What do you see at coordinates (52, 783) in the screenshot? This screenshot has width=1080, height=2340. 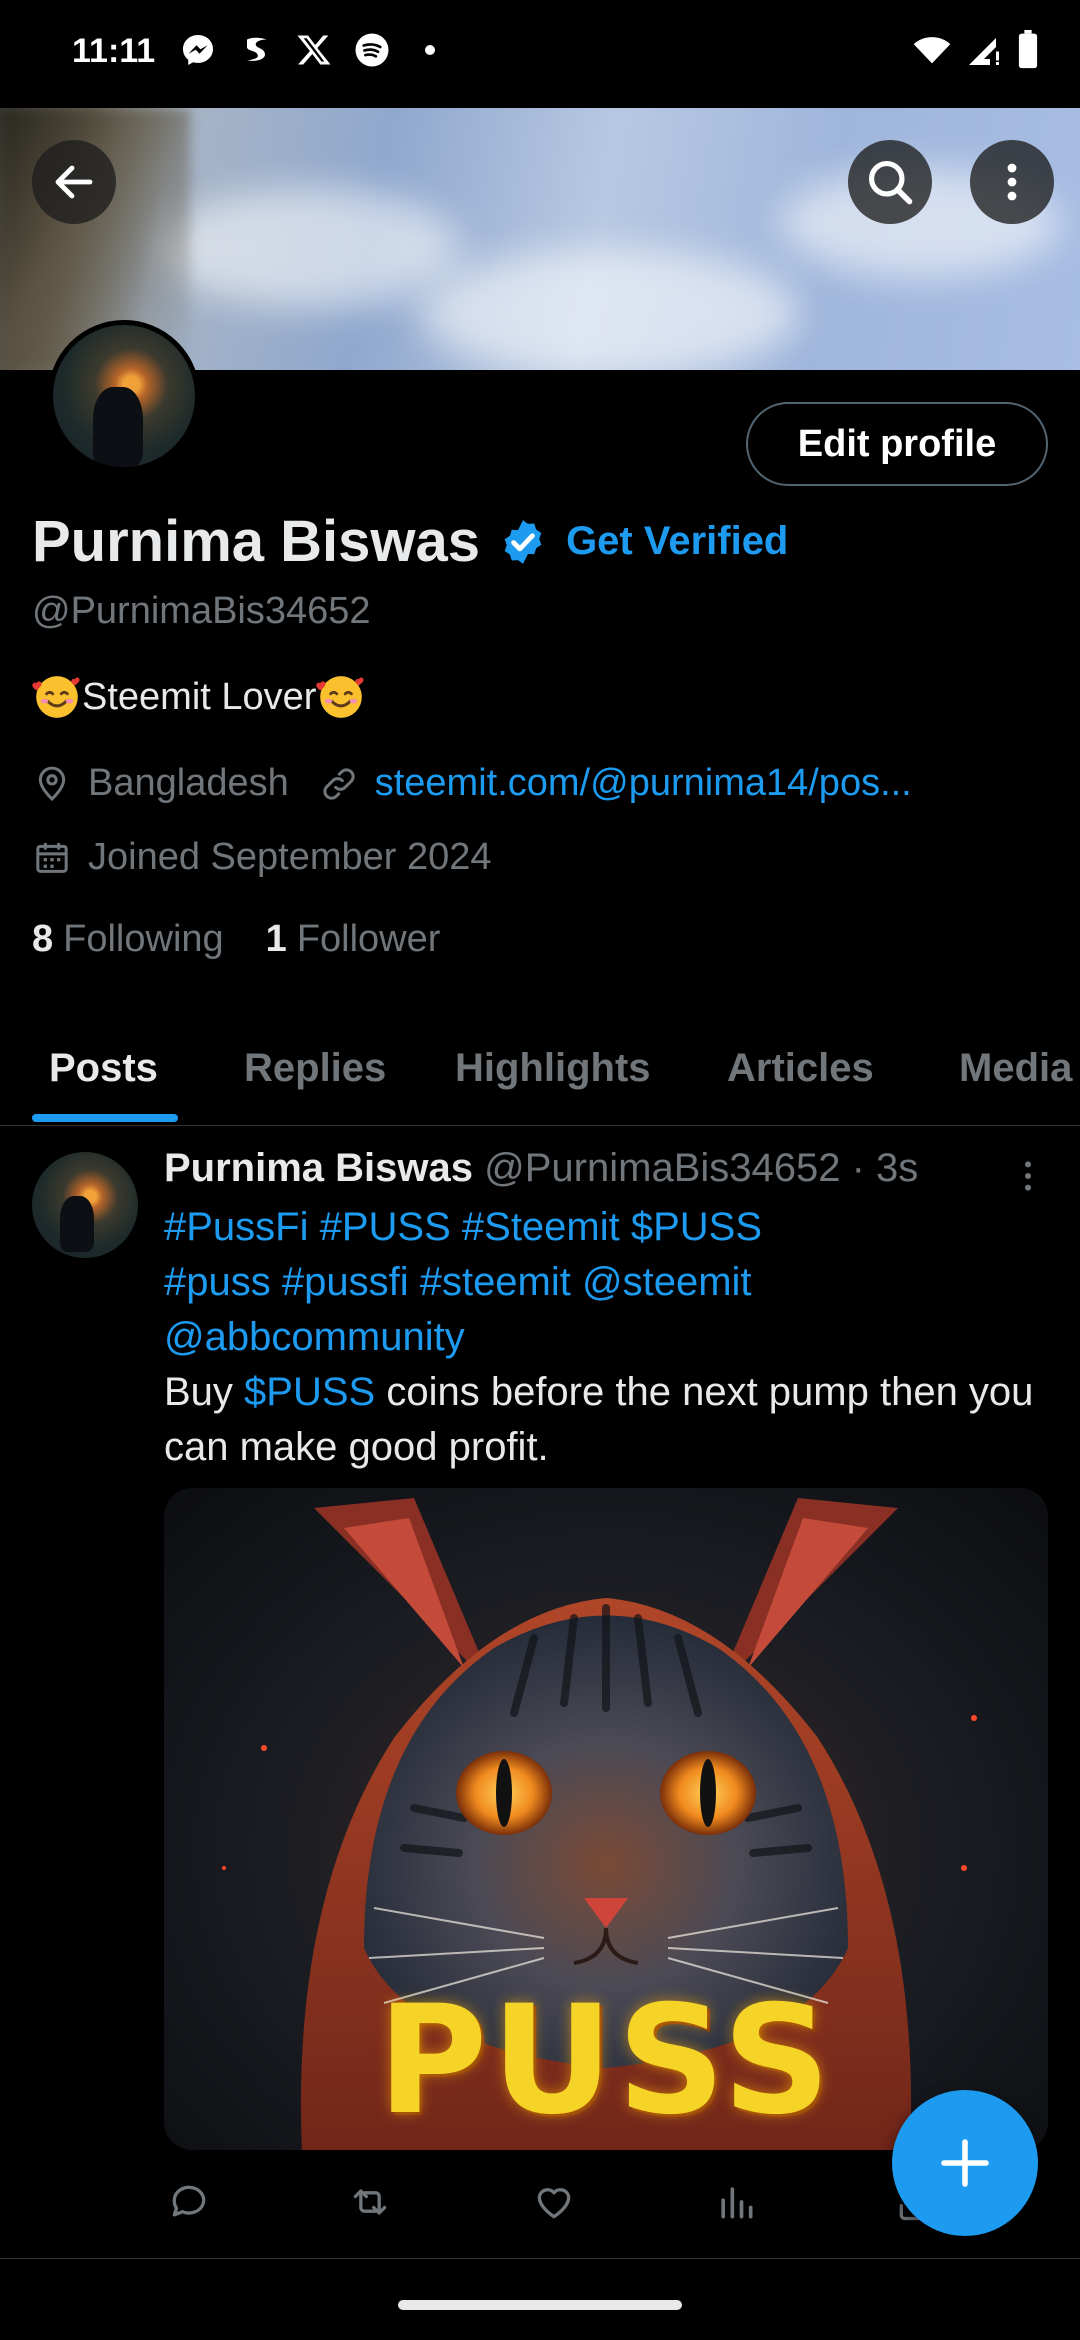 I see `location-pin-icon` at bounding box center [52, 783].